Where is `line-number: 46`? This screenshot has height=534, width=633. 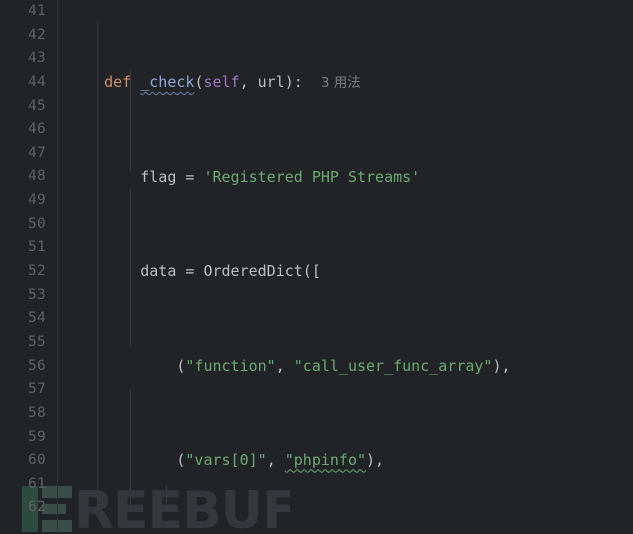
line-number: 46 is located at coordinates (36, 129).